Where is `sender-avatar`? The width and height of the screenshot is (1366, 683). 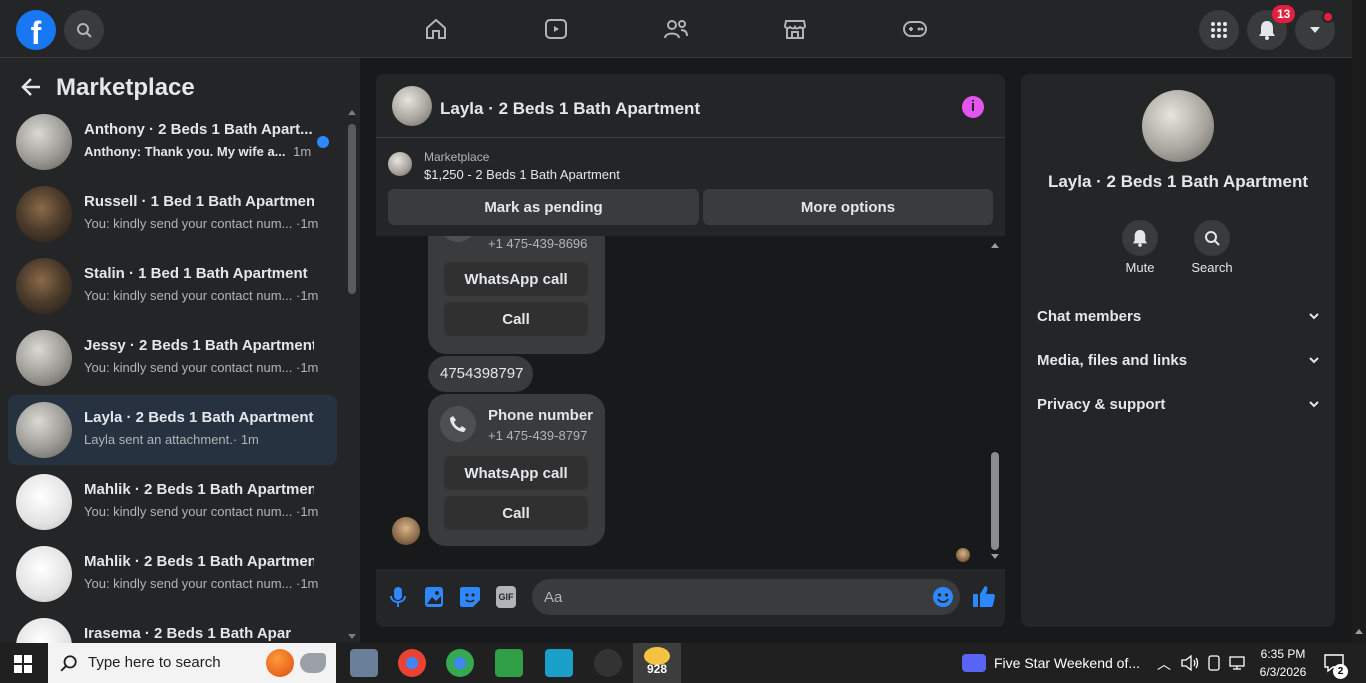
sender-avatar is located at coordinates (406, 531).